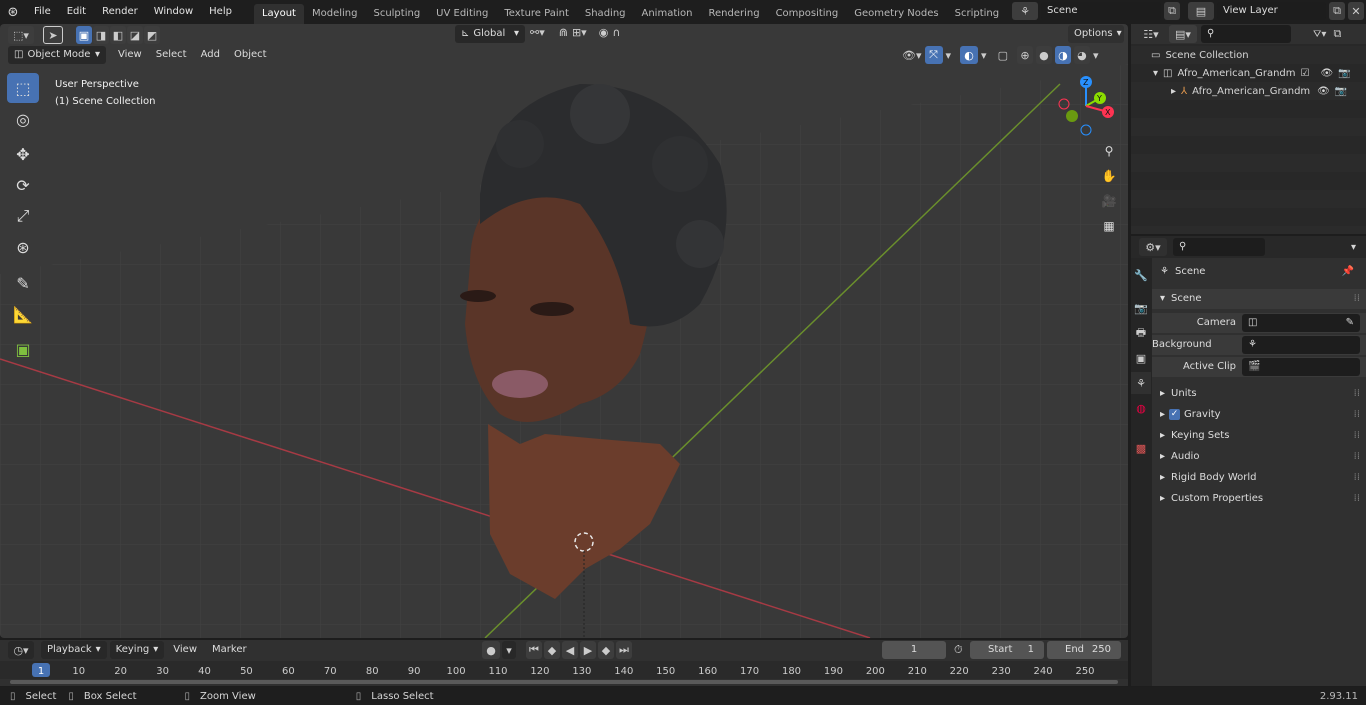  I want to click on render-tab-icon: 📷, so click(1141, 308).